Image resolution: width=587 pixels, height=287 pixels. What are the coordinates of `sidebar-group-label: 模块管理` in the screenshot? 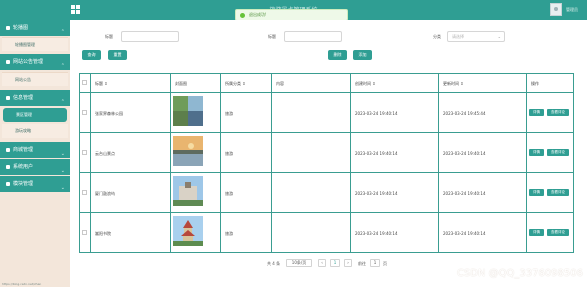 It's located at (23, 184).